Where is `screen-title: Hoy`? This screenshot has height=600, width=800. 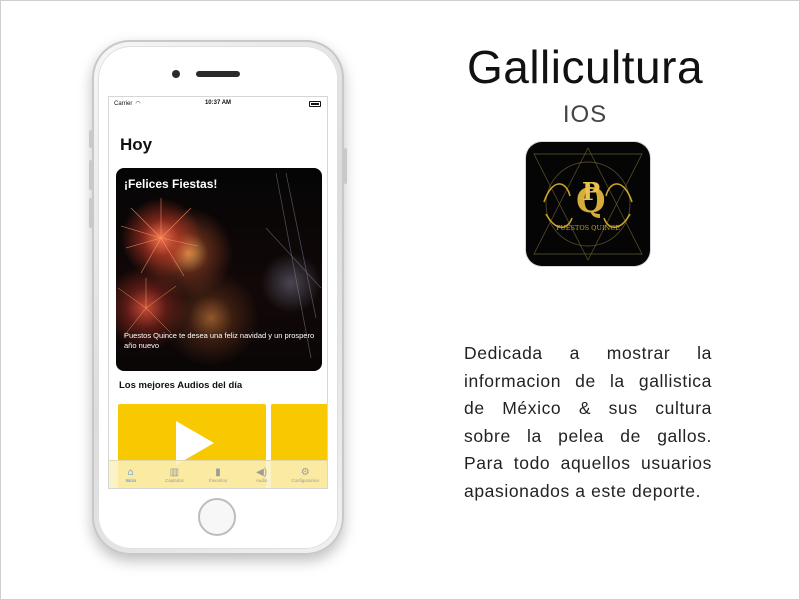 screen-title: Hoy is located at coordinates (136, 144).